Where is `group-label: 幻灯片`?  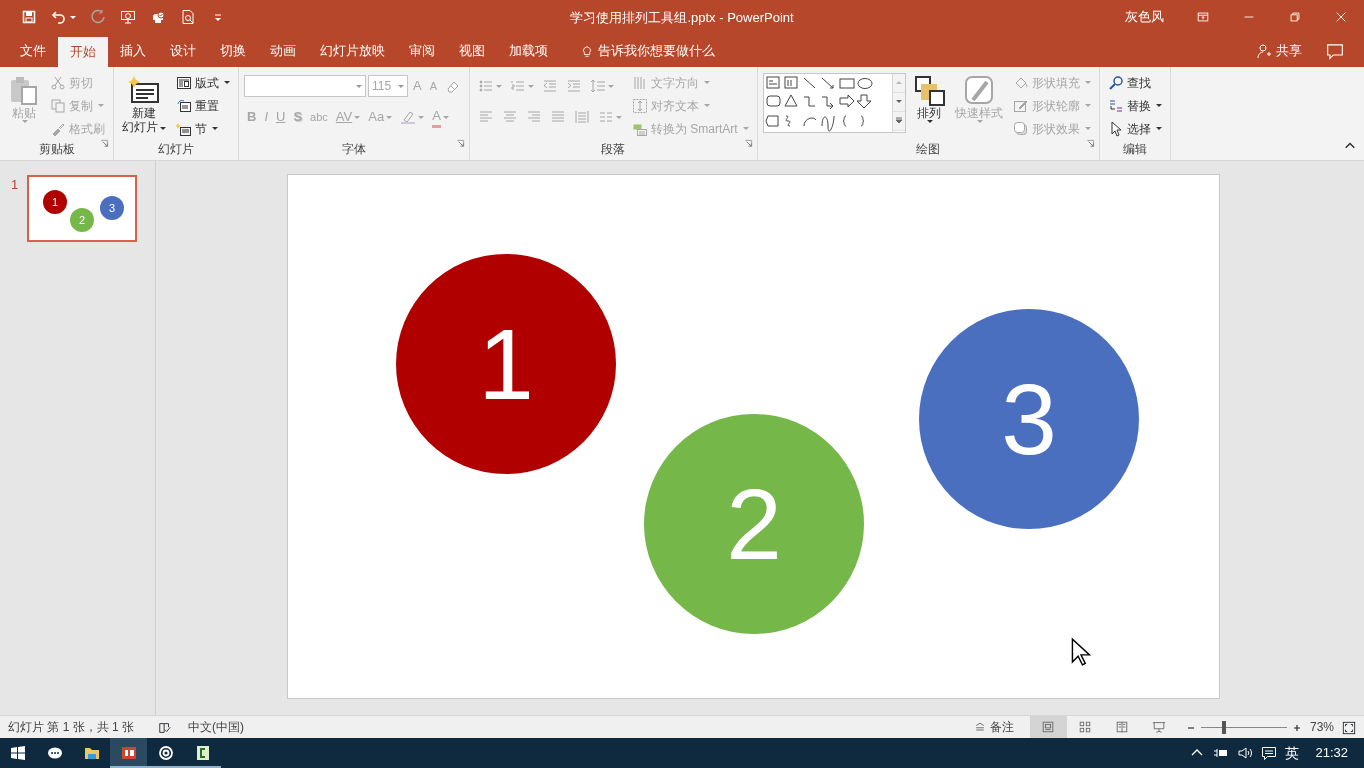 group-label: 幻灯片 is located at coordinates (176, 149).